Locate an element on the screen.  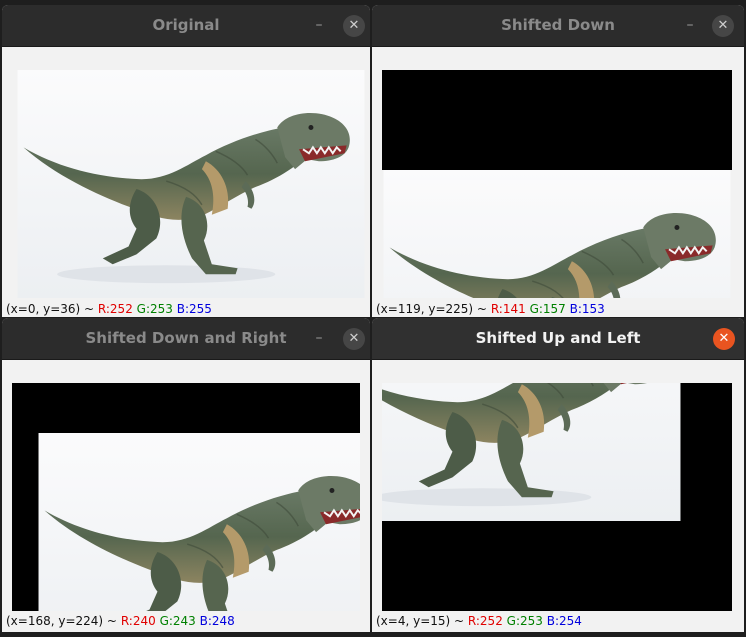
window-title: Shifted Up and Left is located at coordinates (558, 338).